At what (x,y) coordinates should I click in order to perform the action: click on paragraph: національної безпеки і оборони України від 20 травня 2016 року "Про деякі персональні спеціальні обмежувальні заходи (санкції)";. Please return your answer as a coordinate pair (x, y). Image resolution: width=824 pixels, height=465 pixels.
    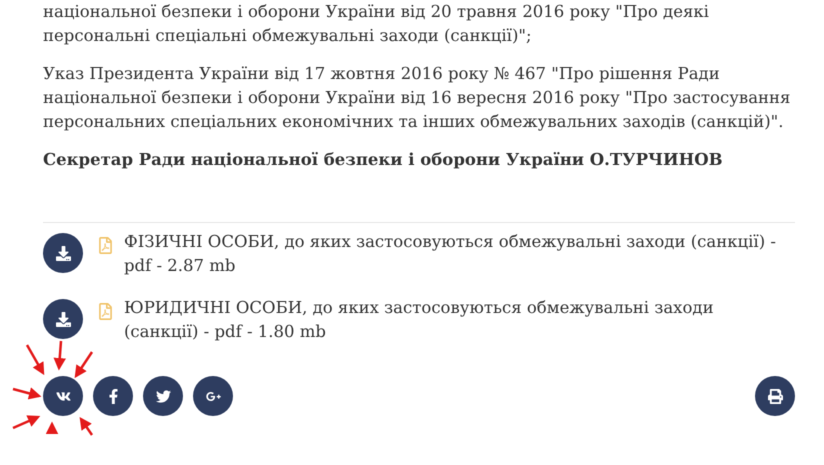
    Looking at the image, I should click on (376, 24).